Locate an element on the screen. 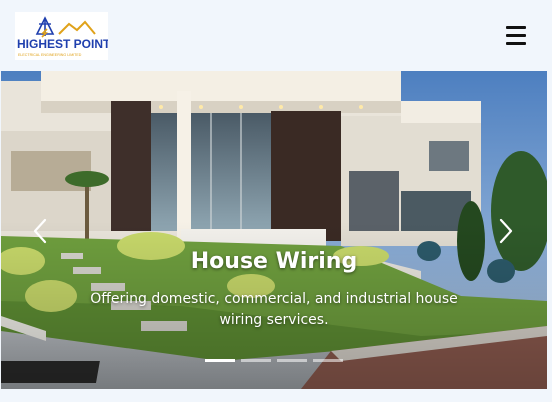  chevron-left-icon is located at coordinates (40, 231).